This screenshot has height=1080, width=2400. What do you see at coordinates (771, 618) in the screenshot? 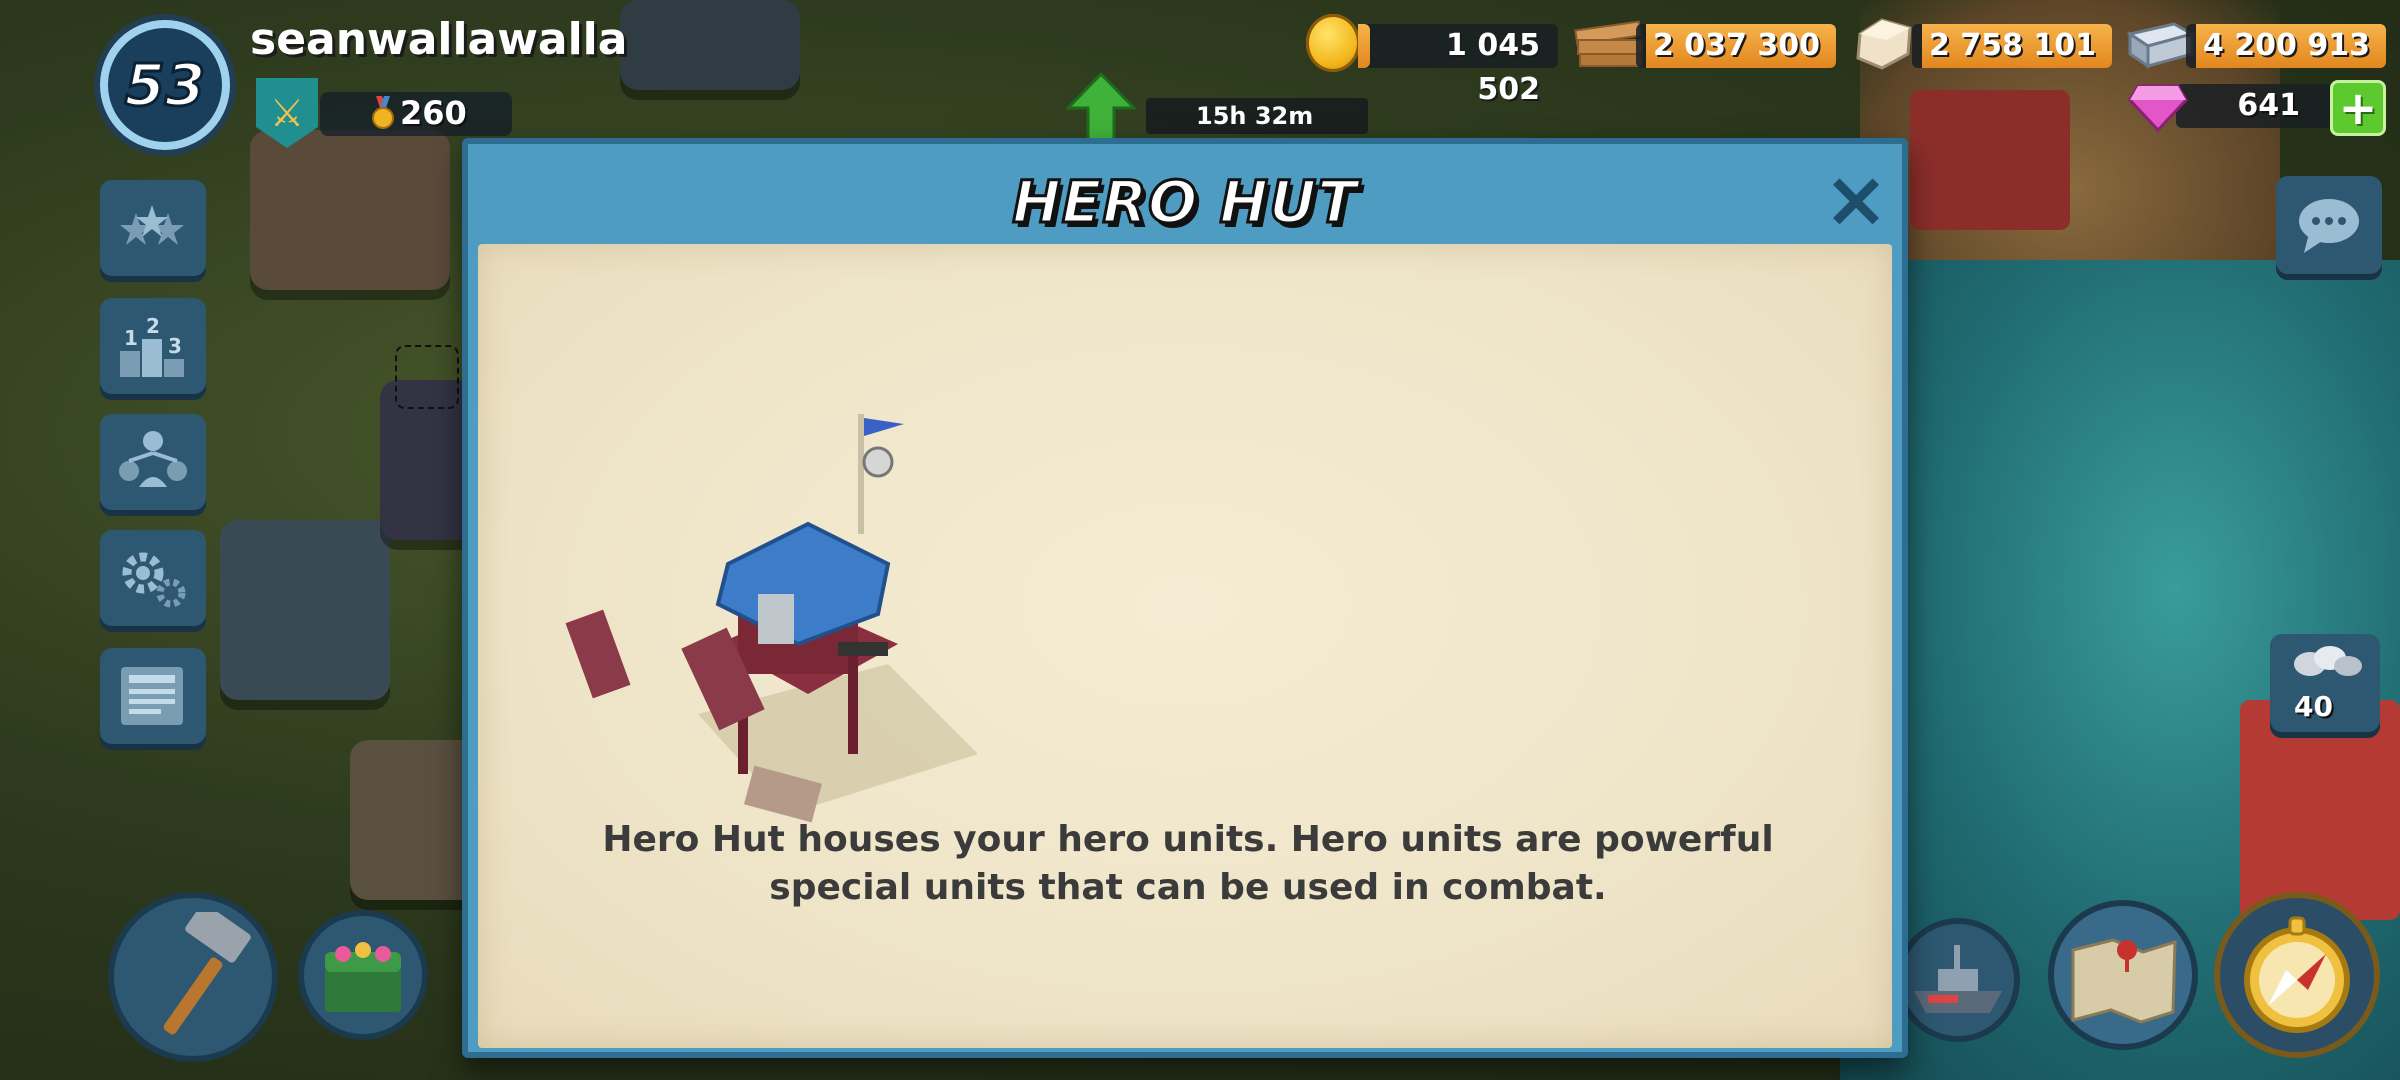
I see `hero-hut-illustration` at bounding box center [771, 618].